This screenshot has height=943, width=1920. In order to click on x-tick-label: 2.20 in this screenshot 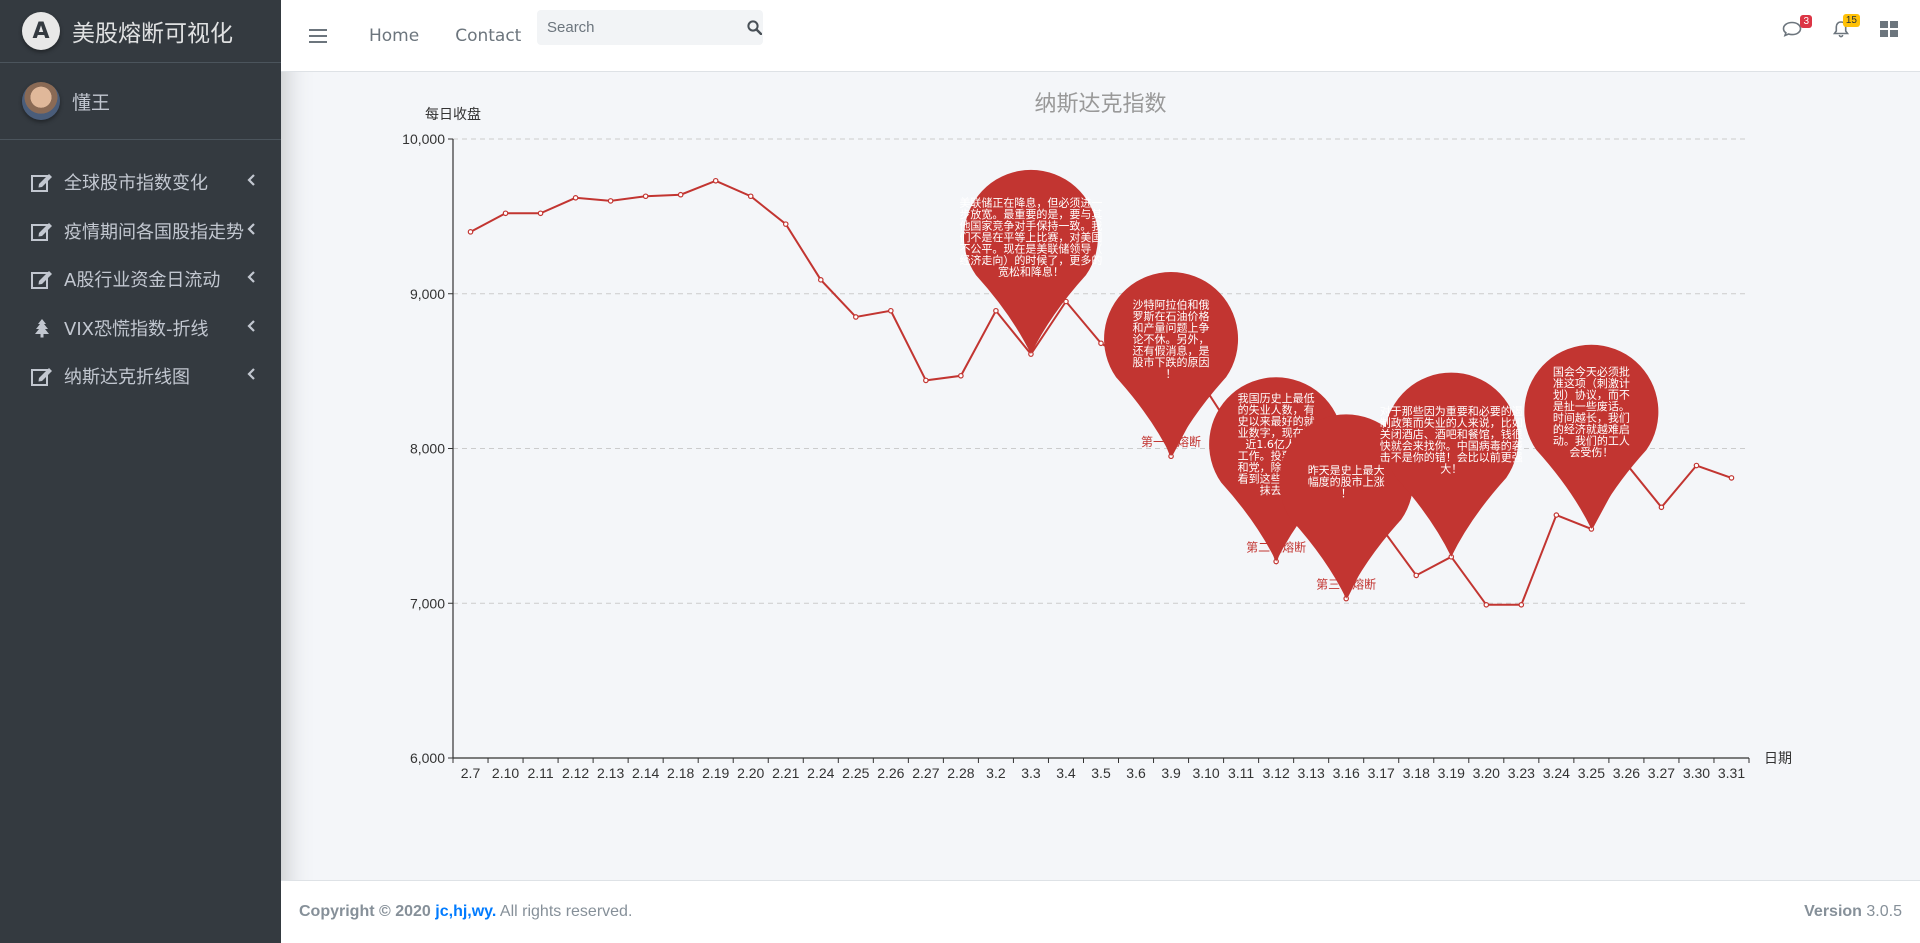, I will do `click(750, 773)`.